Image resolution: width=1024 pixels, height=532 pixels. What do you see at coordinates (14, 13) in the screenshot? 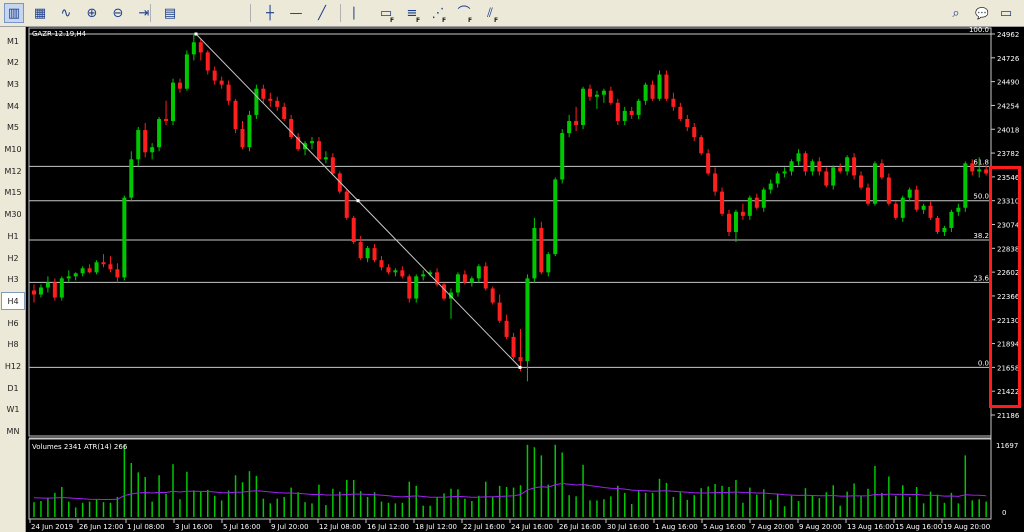
I see `bar-chart-button: ▥` at bounding box center [14, 13].